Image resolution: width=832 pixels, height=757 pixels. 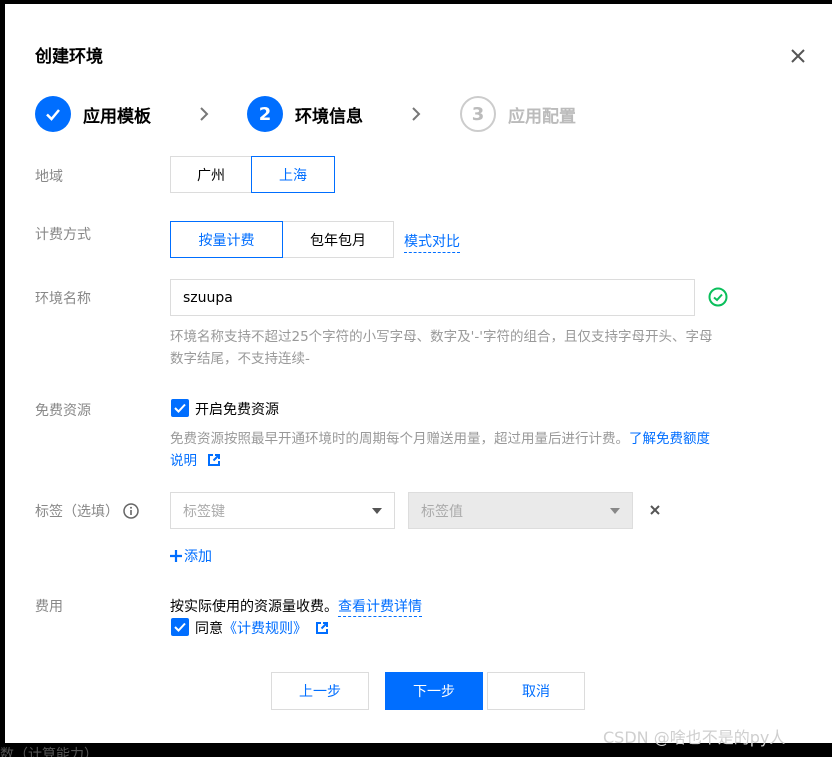 I want to click on billing-label: 计费方式, so click(x=63, y=235).